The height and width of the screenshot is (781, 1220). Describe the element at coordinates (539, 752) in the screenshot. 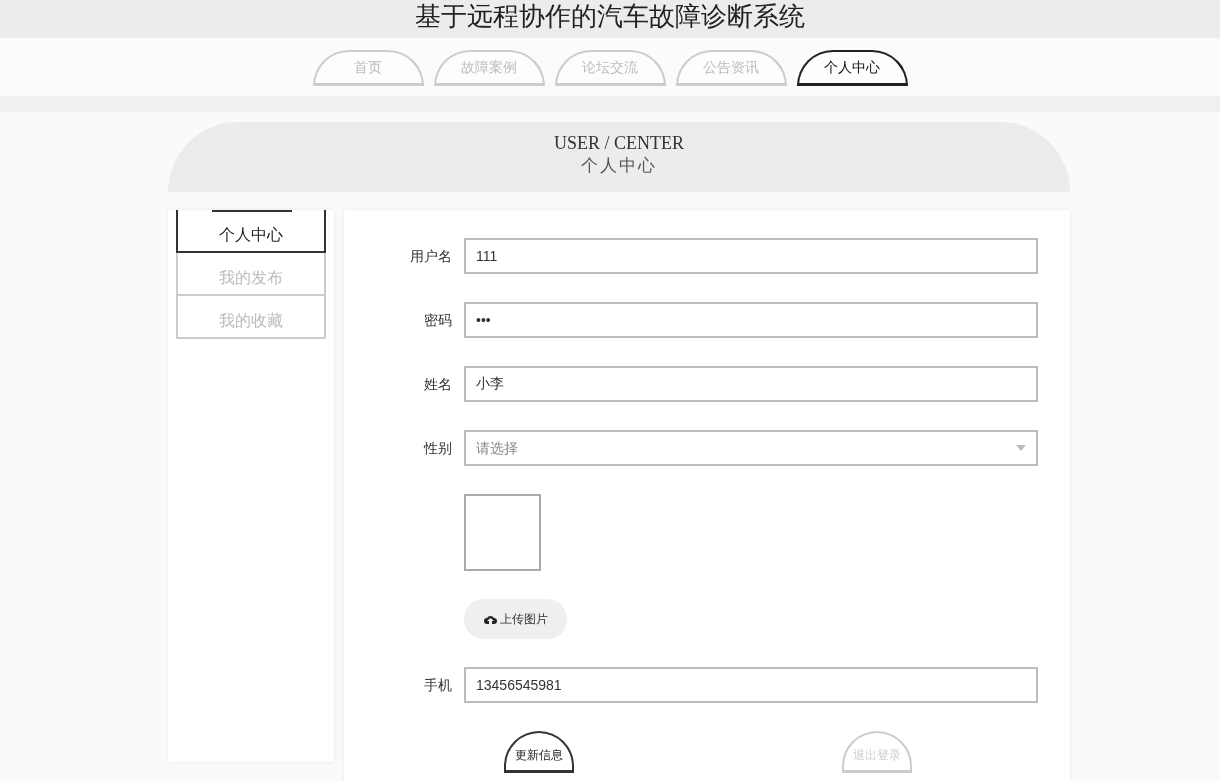

I see `update-button: 更新信息` at that location.